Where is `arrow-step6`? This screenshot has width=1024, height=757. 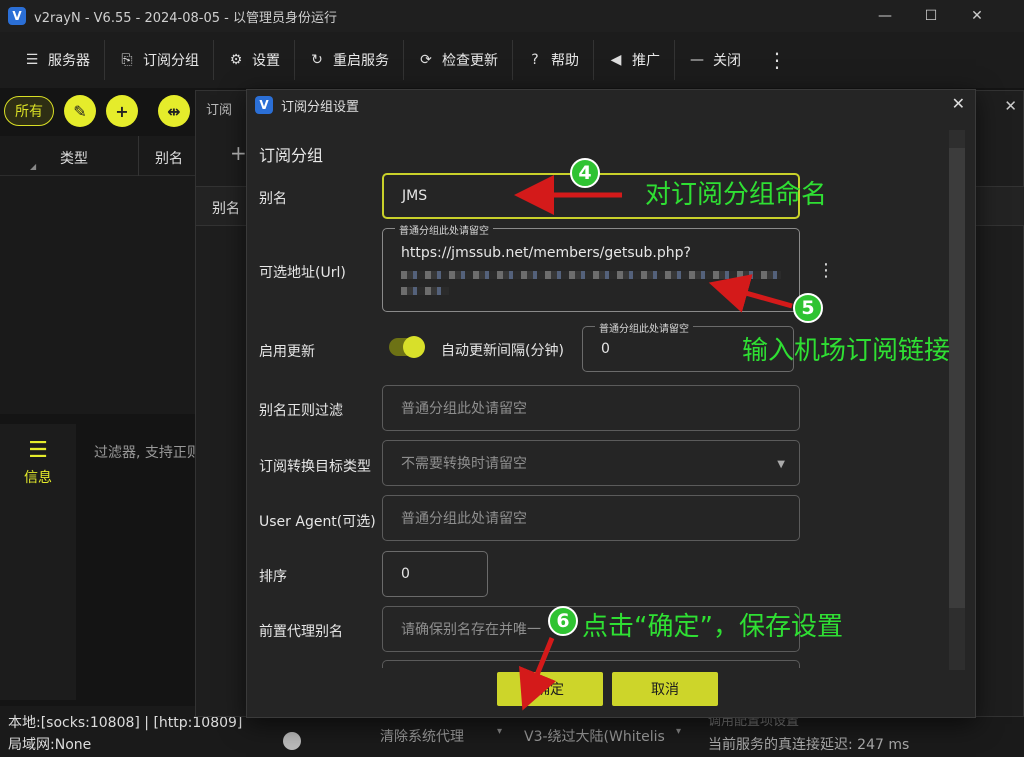
arrow-step6 is located at coordinates (538, 674).